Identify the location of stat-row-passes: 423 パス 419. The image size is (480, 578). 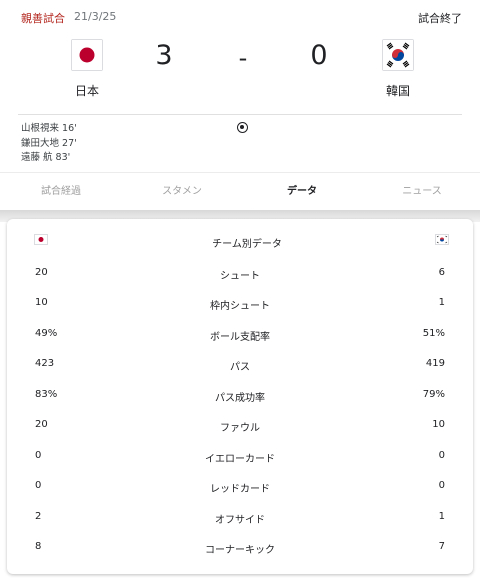
(240, 366).